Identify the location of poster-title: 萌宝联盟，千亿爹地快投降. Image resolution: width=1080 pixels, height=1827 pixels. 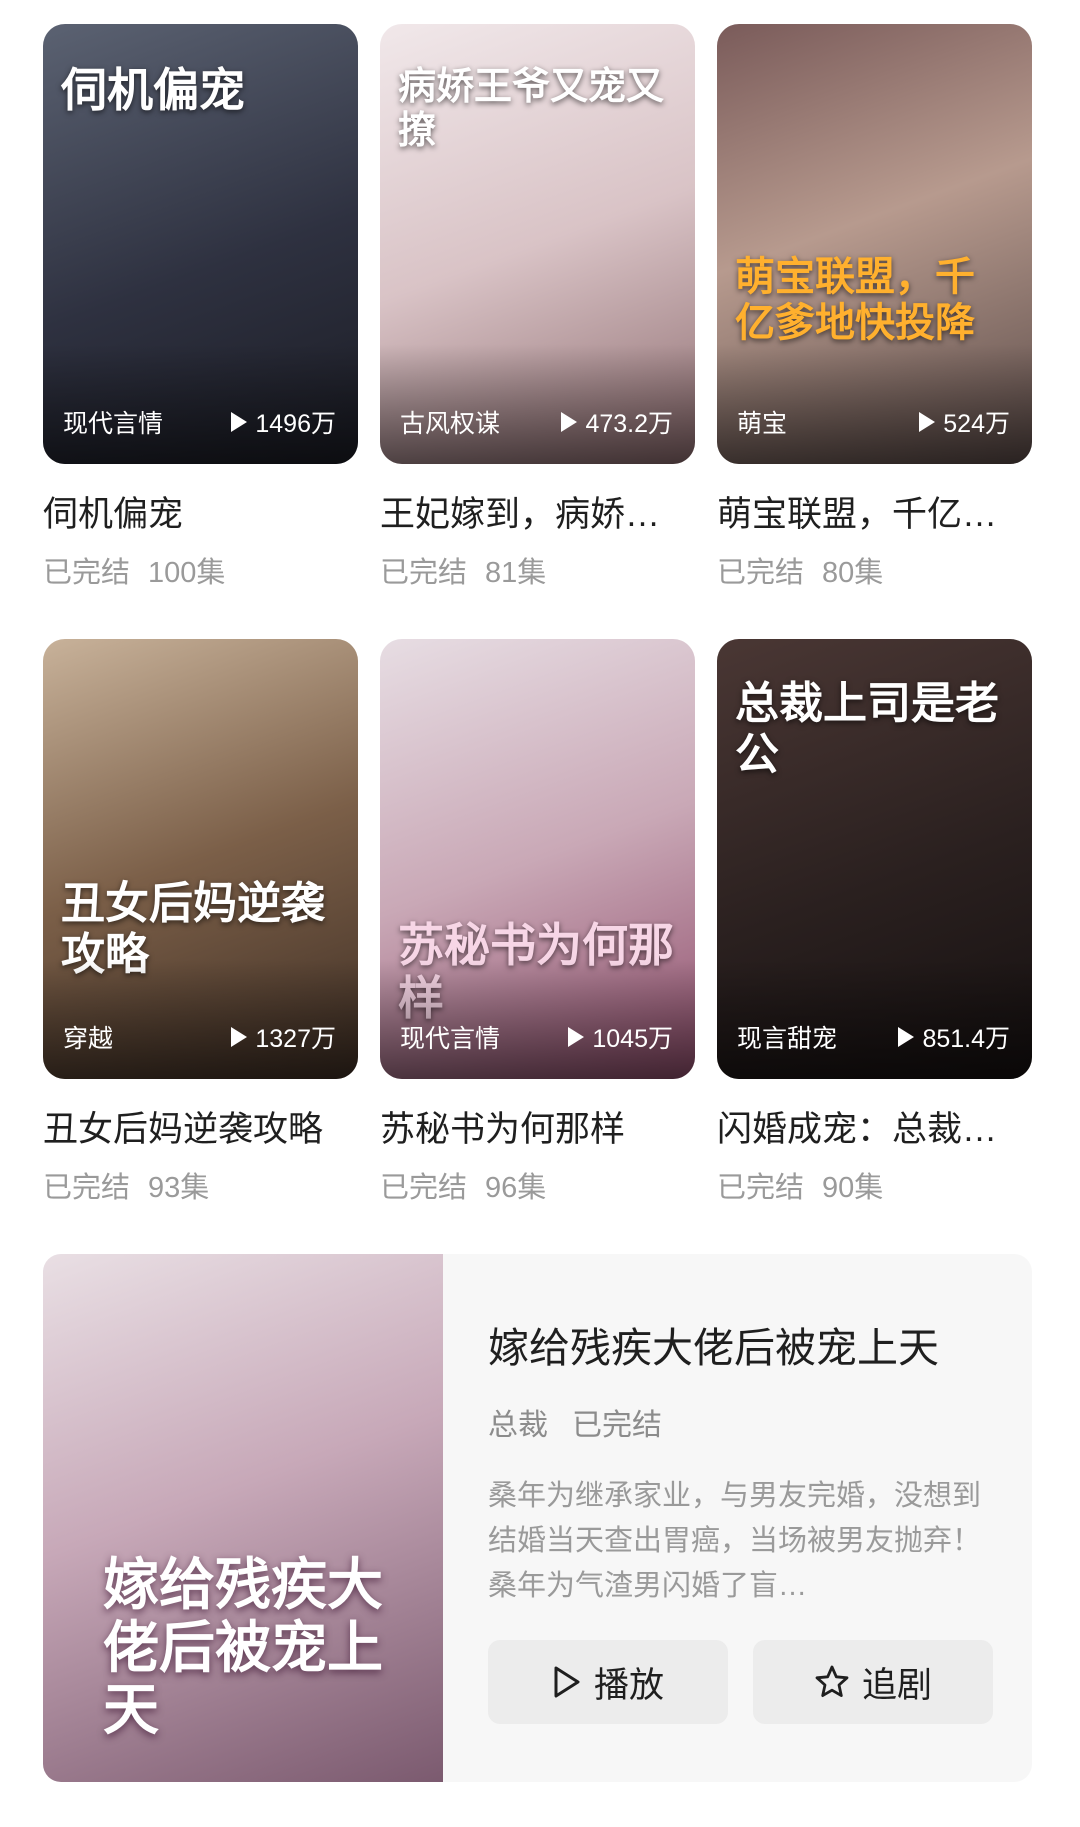
(855, 299).